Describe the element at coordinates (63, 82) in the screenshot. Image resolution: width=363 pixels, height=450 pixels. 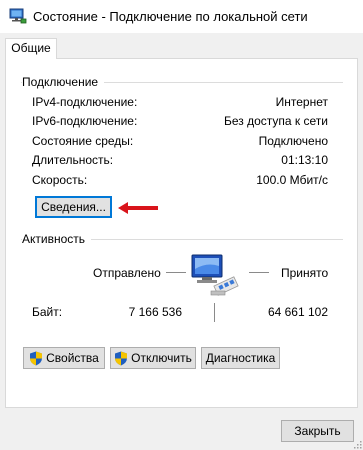
I see `connection-group-title: Подключение` at that location.